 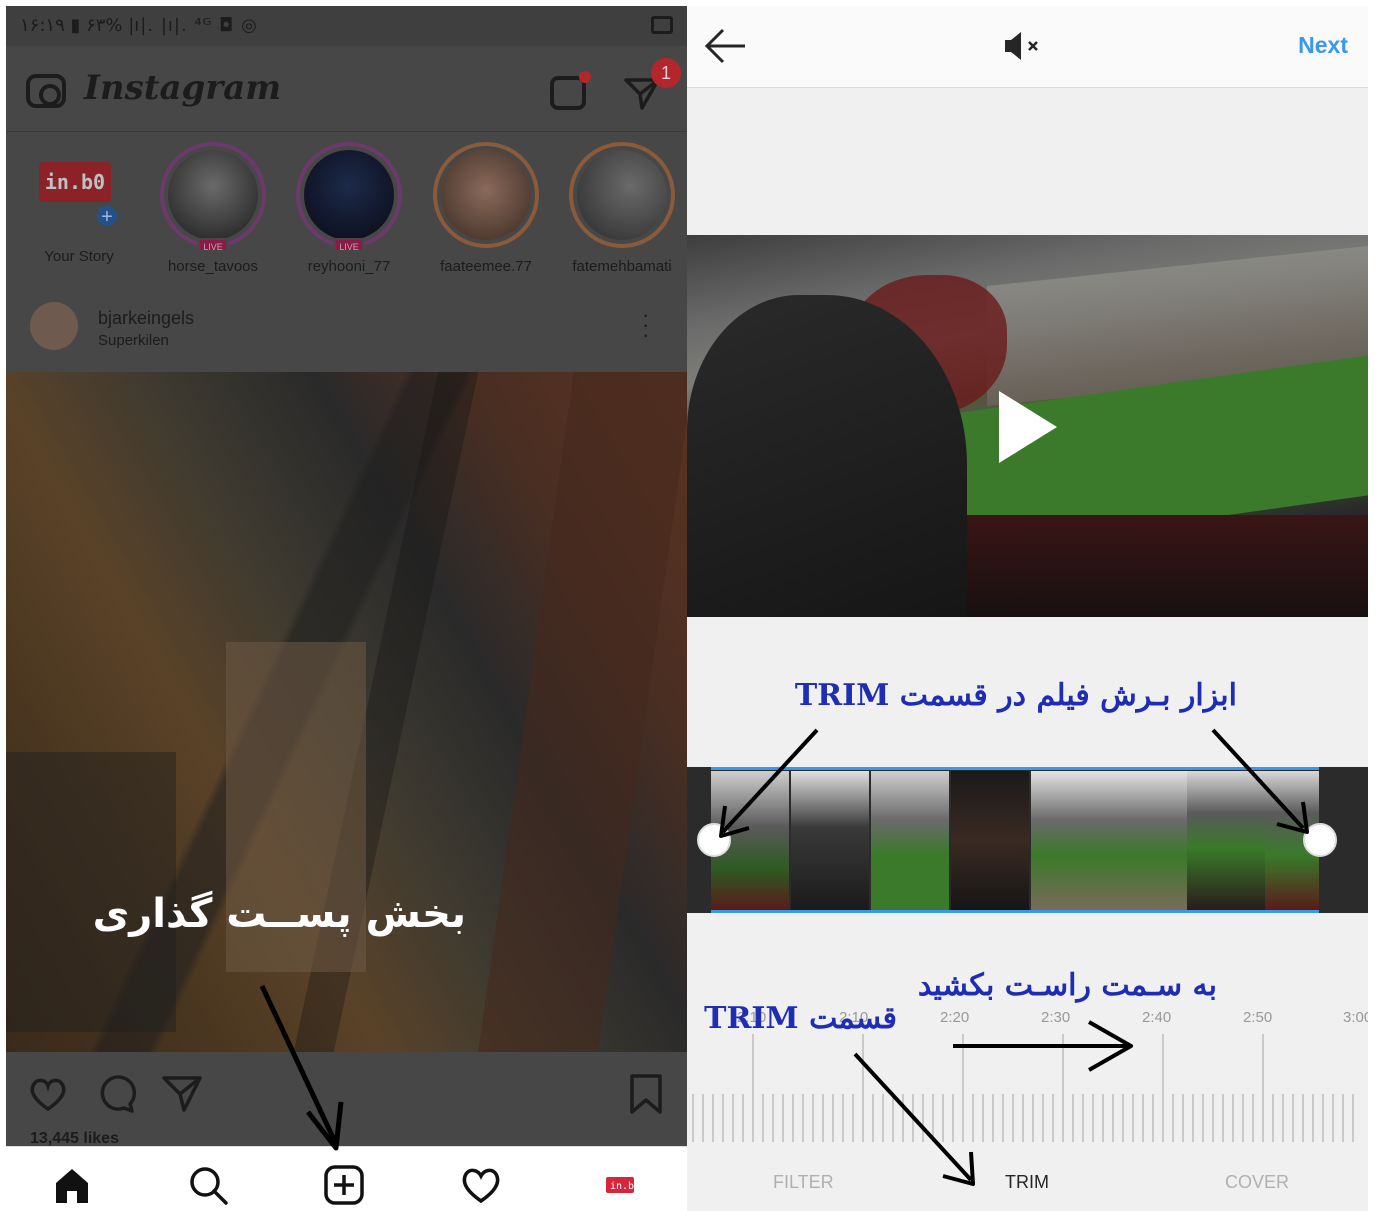 I want to click on profile-icon: in.b0, so click(x=624, y=1185).